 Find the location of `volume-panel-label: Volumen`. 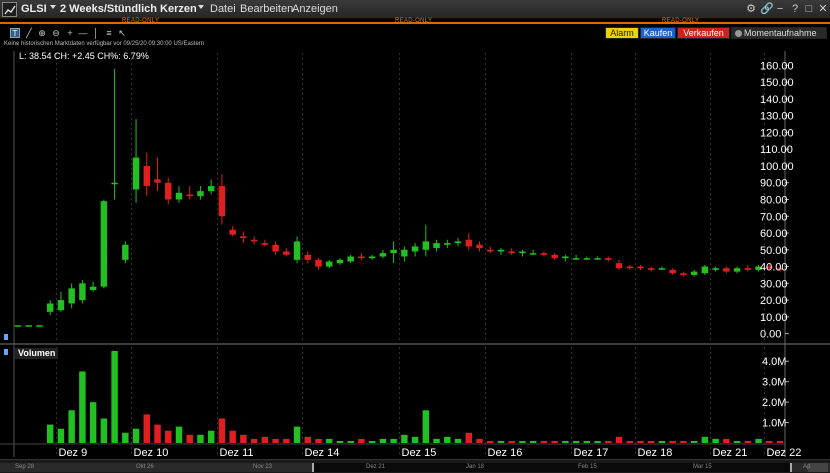

volume-panel-label: Volumen is located at coordinates (37, 353).